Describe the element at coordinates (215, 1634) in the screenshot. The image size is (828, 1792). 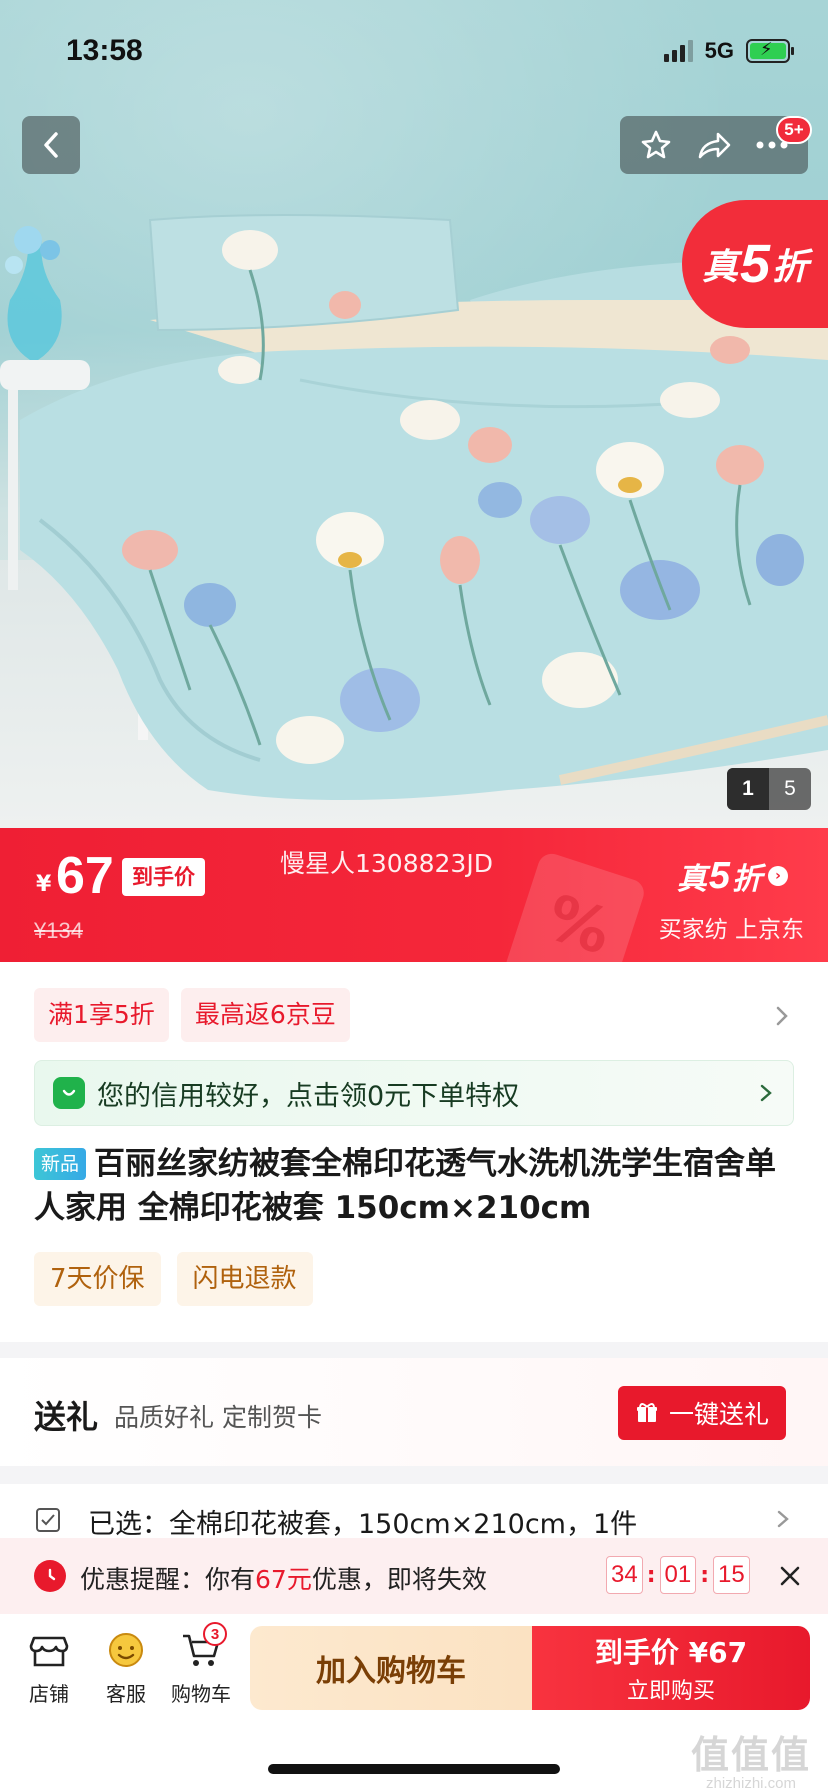
I see `cart-count-badge: 3` at that location.